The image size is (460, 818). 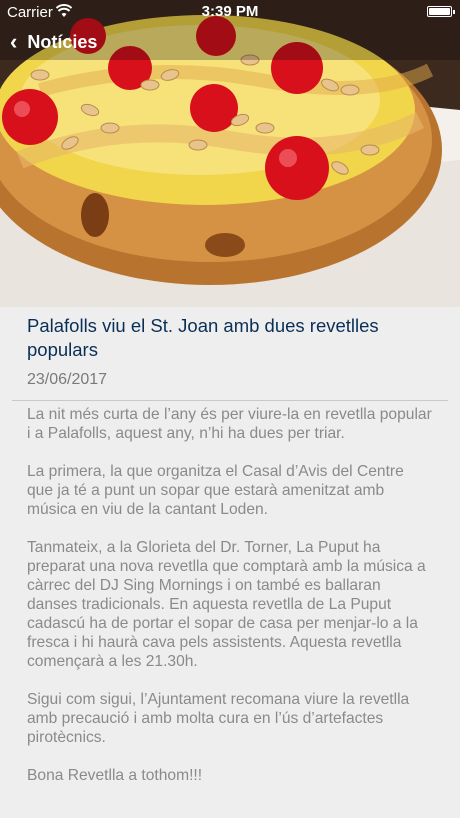 What do you see at coordinates (14, 41) in the screenshot?
I see `chevron-left-icon: ‹` at bounding box center [14, 41].